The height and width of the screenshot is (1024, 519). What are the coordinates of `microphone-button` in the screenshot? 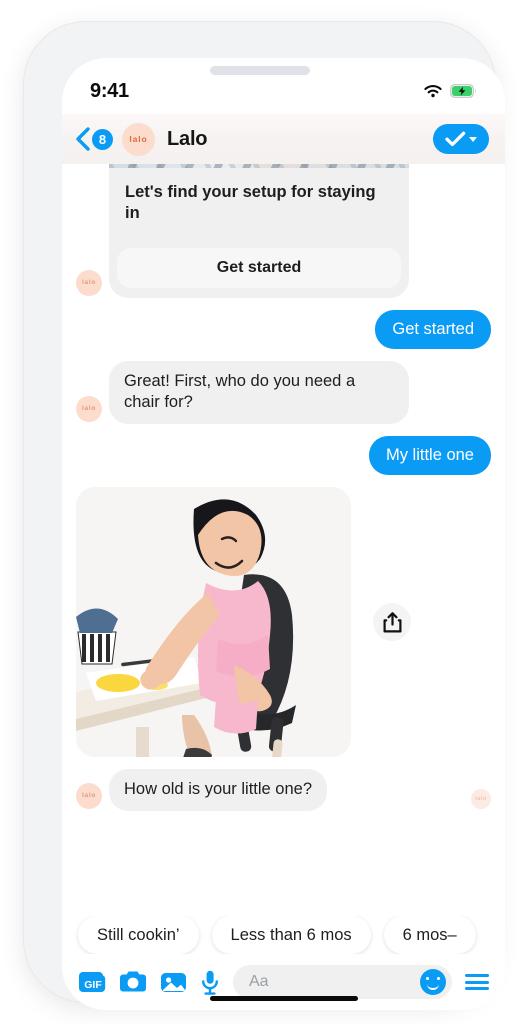 It's located at (210, 982).